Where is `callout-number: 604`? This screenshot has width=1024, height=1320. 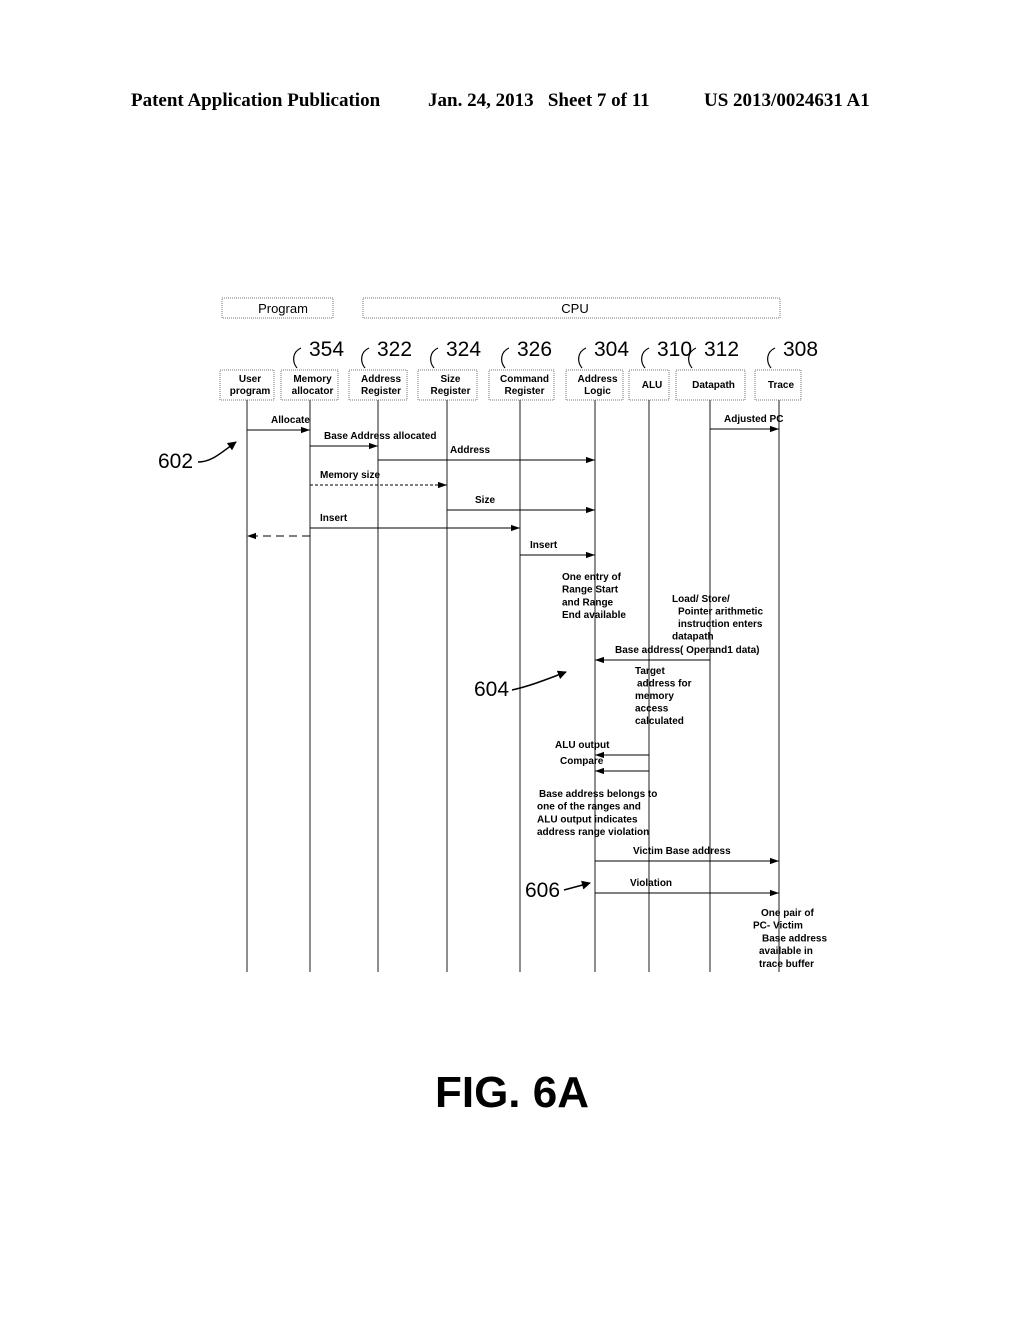 callout-number: 604 is located at coordinates (491, 689).